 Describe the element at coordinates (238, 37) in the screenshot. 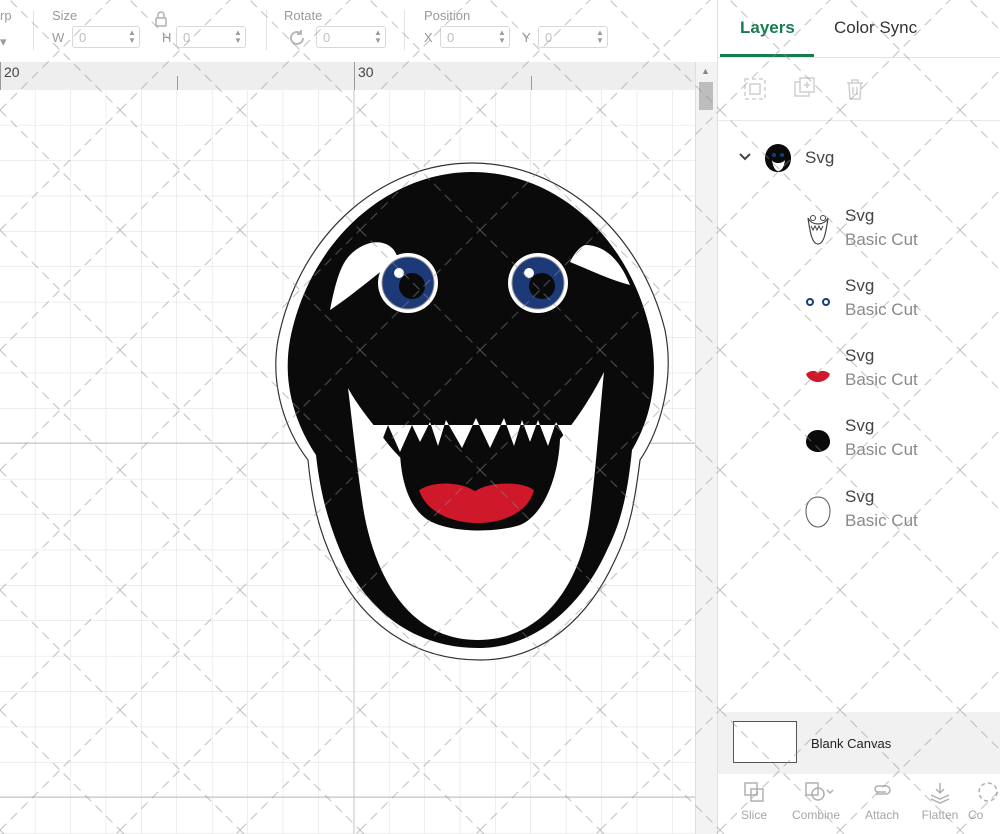

I see `height-stepper: ▲ ▼` at that location.